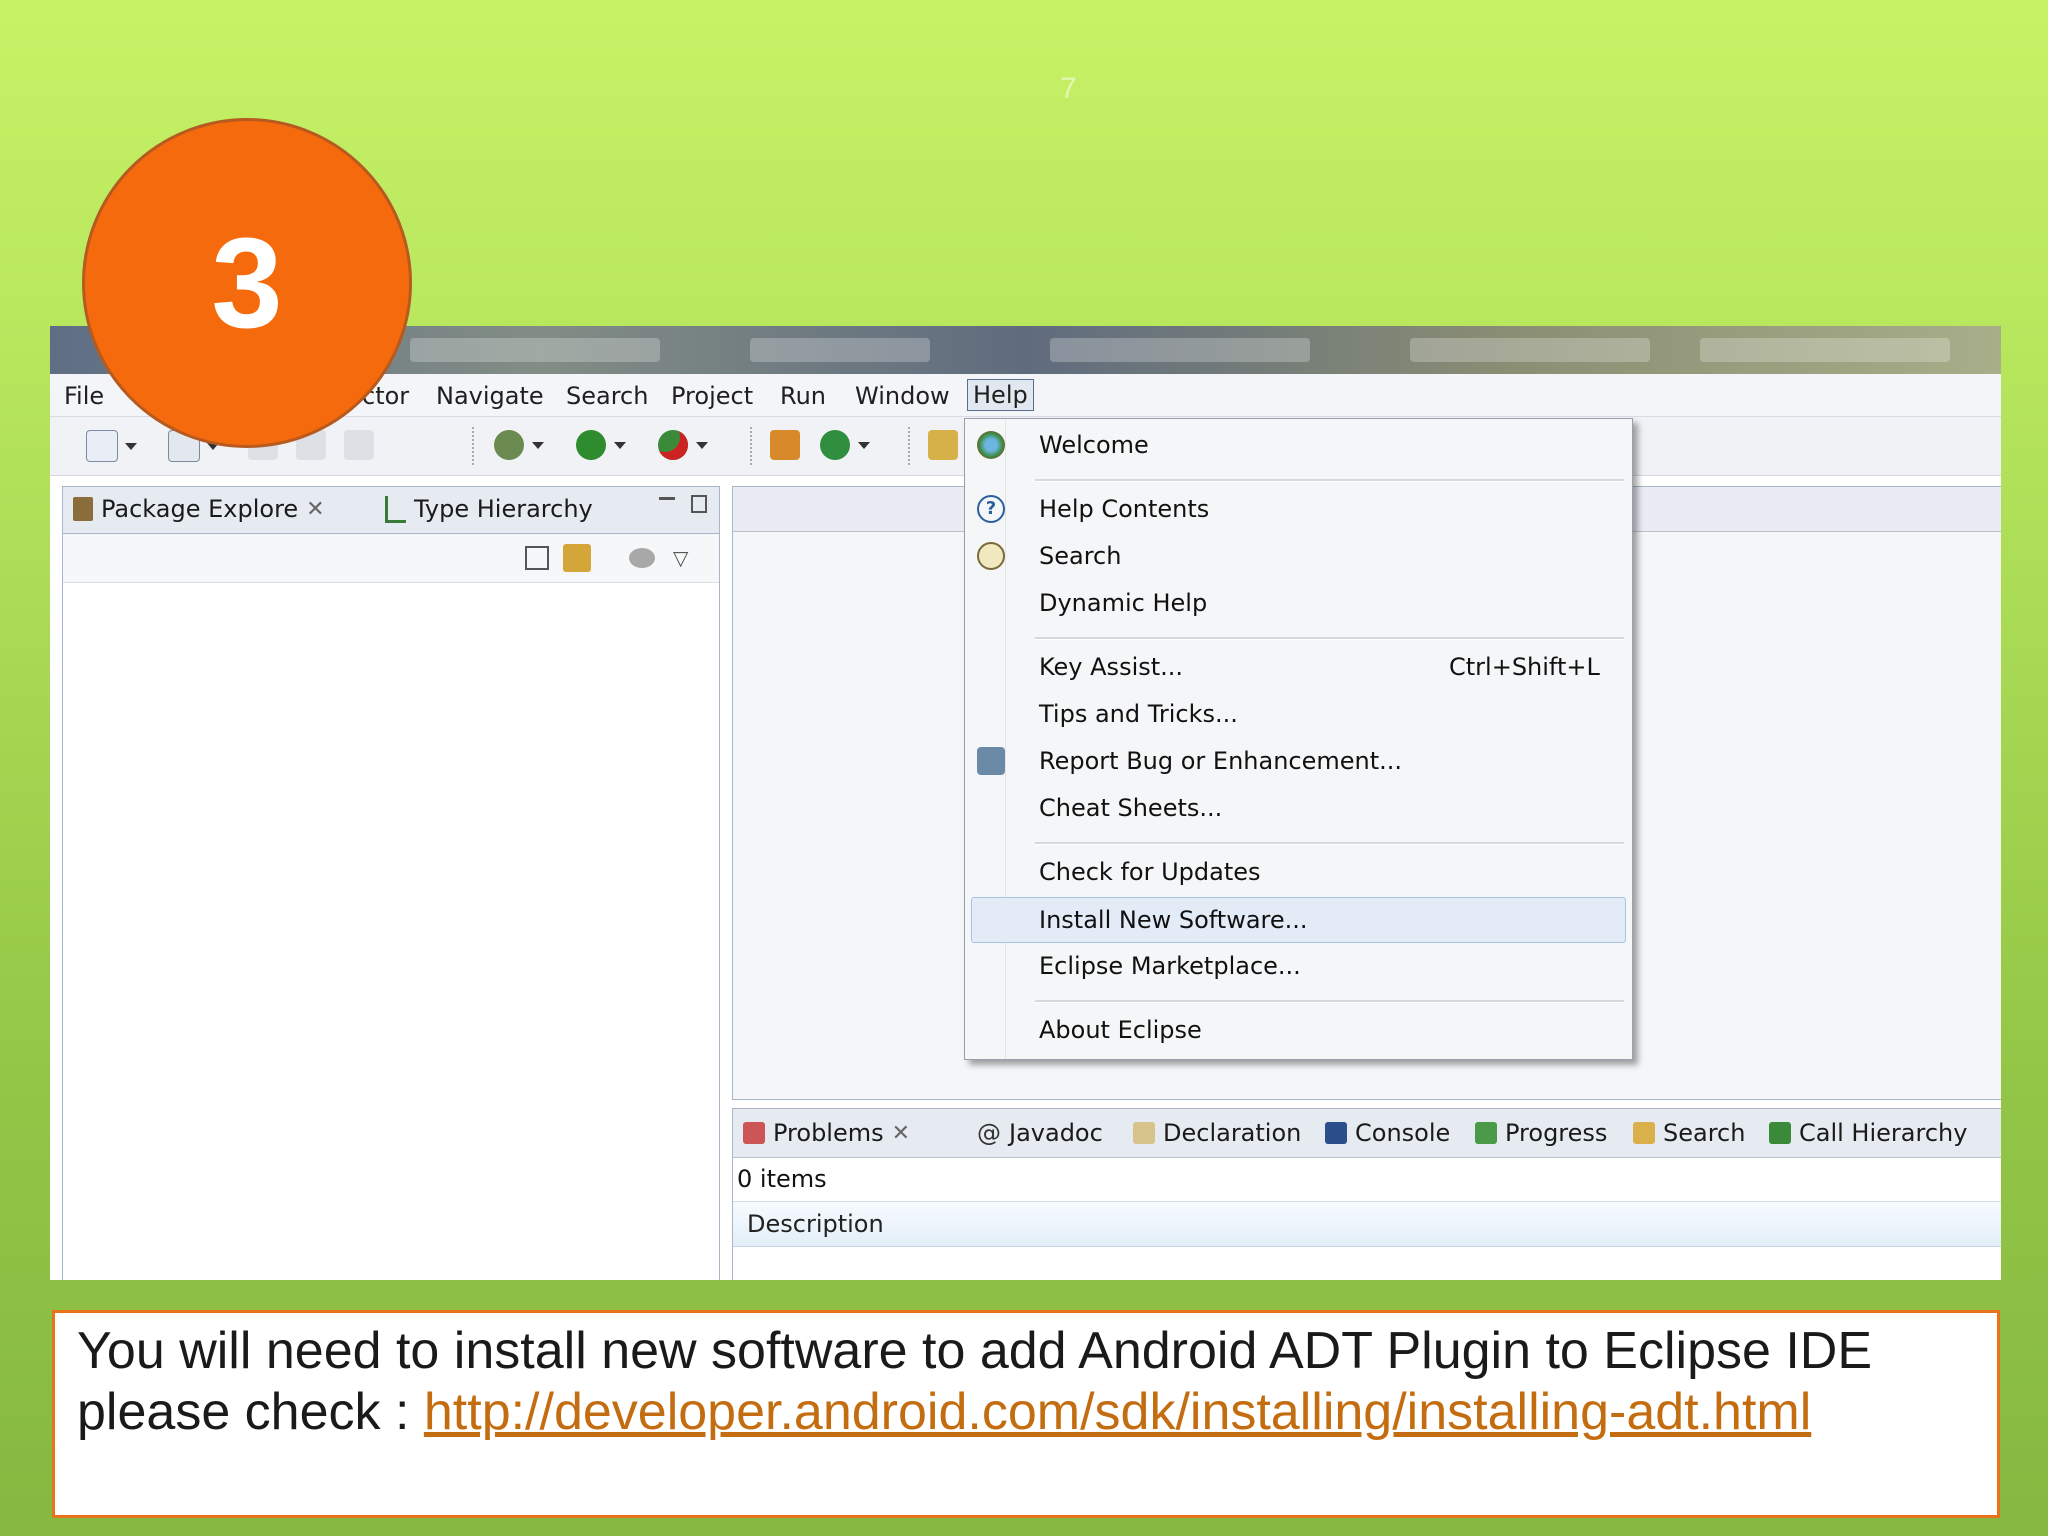  I want to click on tab-label: Javadoc, so click(1056, 1133).